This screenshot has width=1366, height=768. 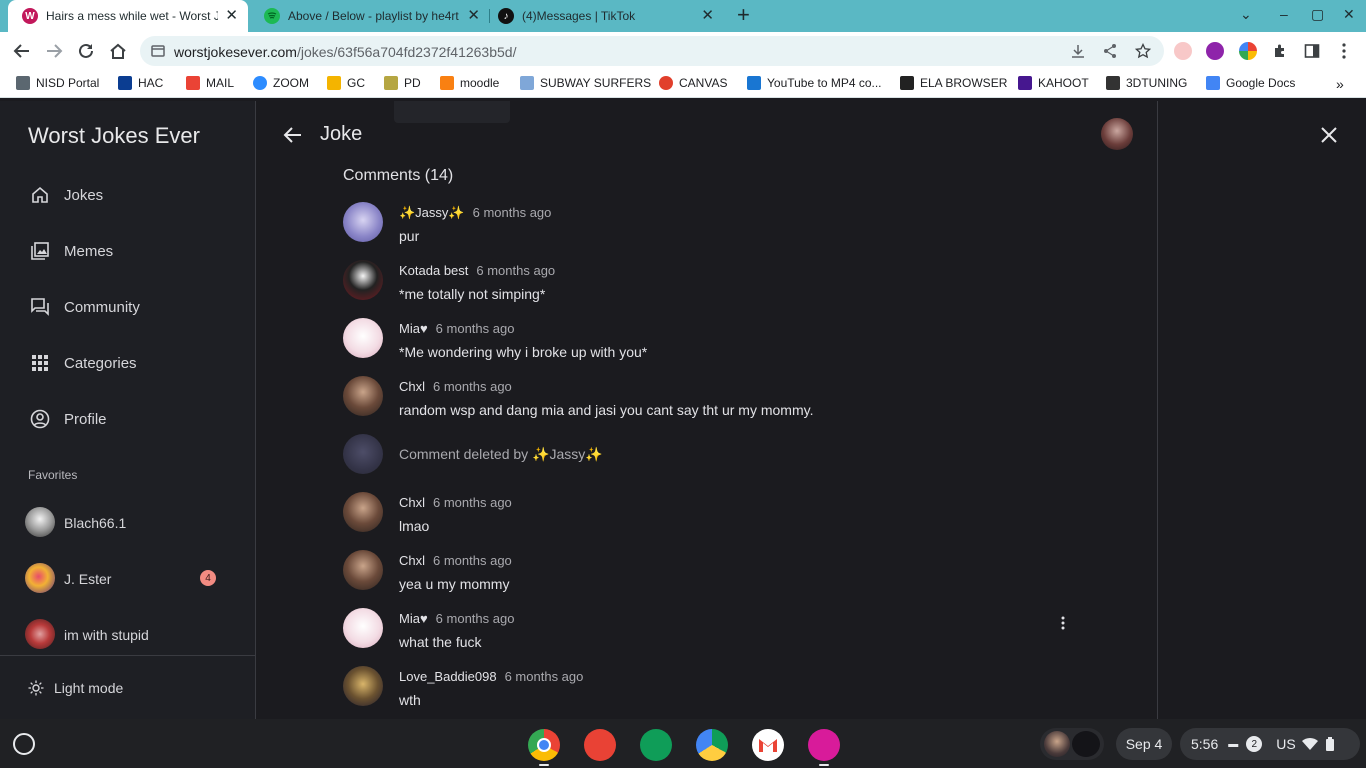 I want to click on sidebar-item-categories: Categories, so click(x=127, y=363).